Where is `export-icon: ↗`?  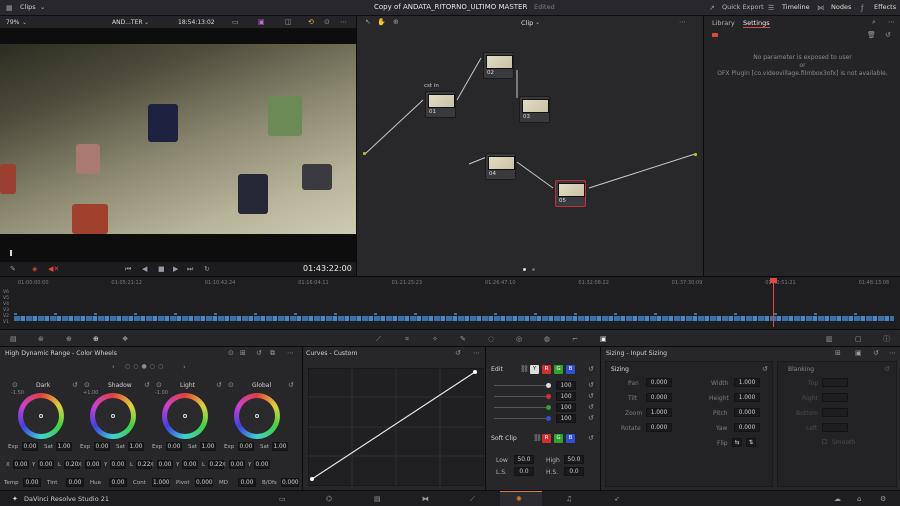
export-icon: ↗ is located at coordinates (712, 8).